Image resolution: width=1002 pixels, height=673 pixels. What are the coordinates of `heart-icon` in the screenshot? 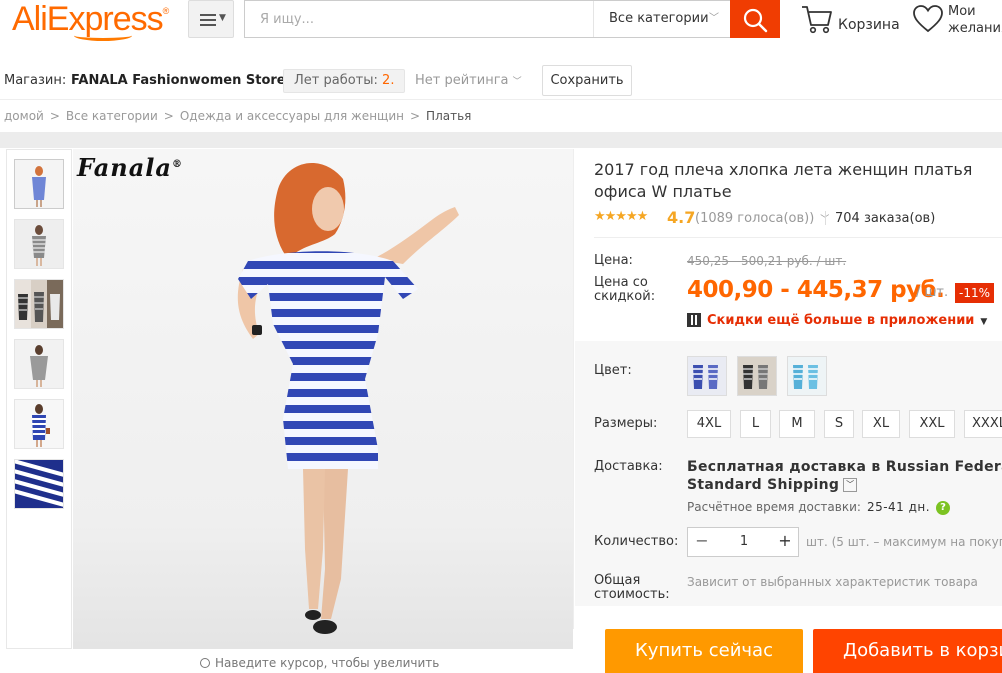 It's located at (928, 19).